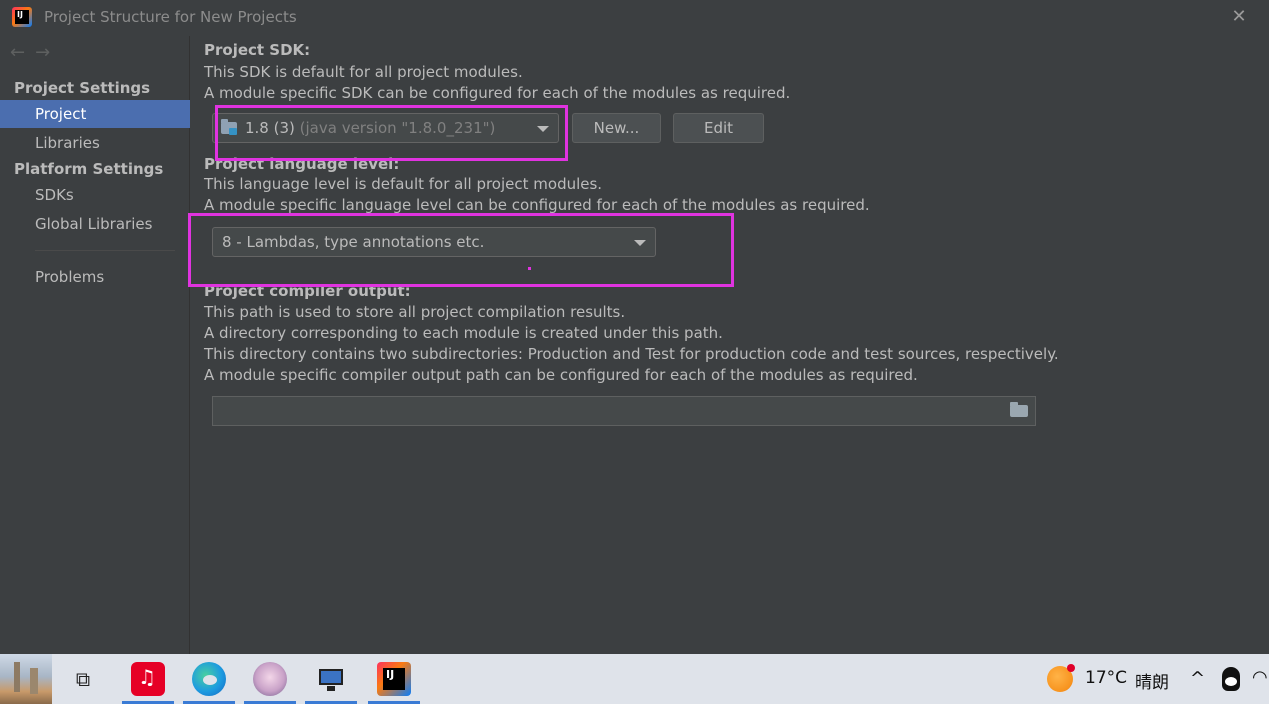 The image size is (1269, 704). Describe the element at coordinates (1197, 678) in the screenshot. I see `tray-expand-icon: ^` at that location.